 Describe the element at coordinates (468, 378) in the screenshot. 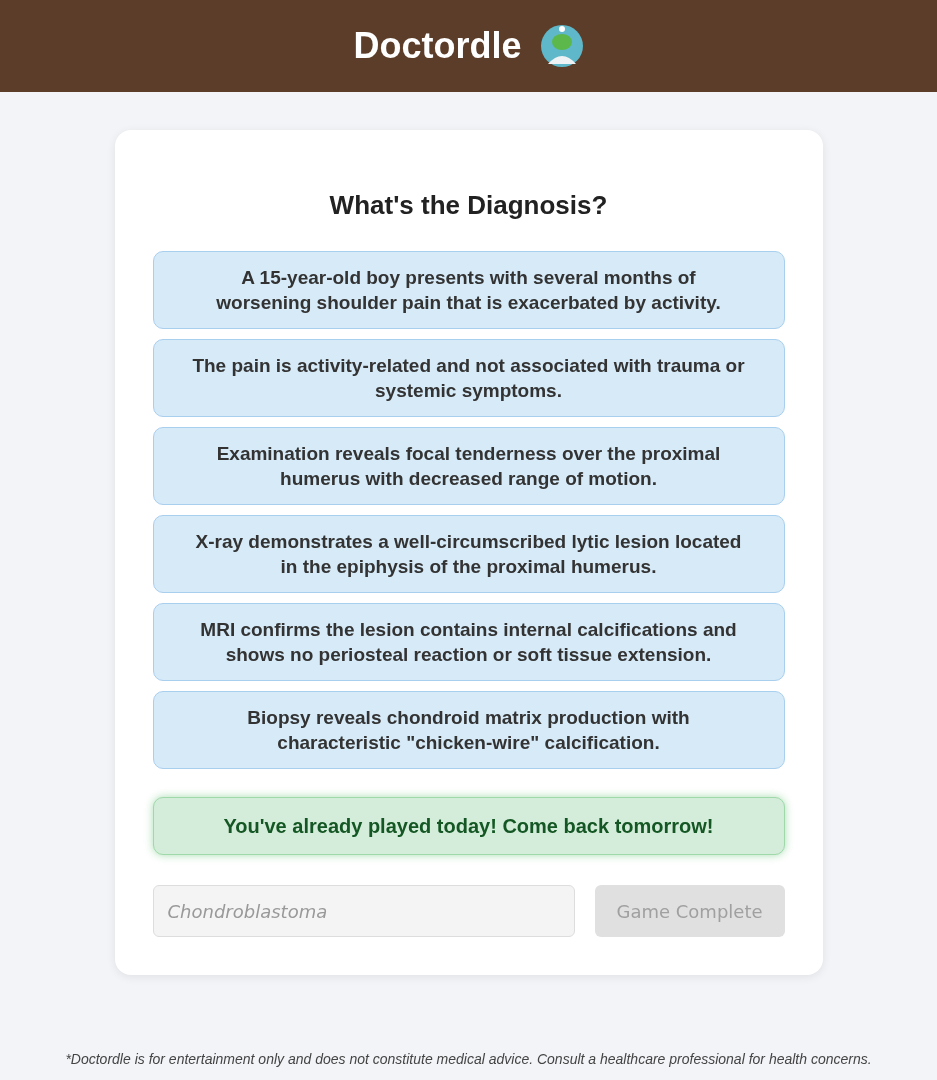

I see `clue-card: The pain is activity-related and not associated with trauma or systemic symptoms.` at that location.